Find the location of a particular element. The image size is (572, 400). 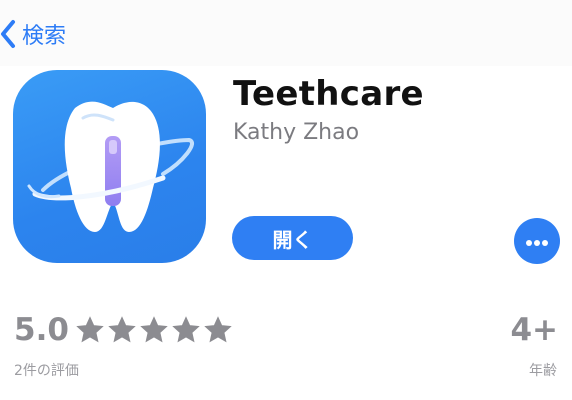

more-button is located at coordinates (537, 241).